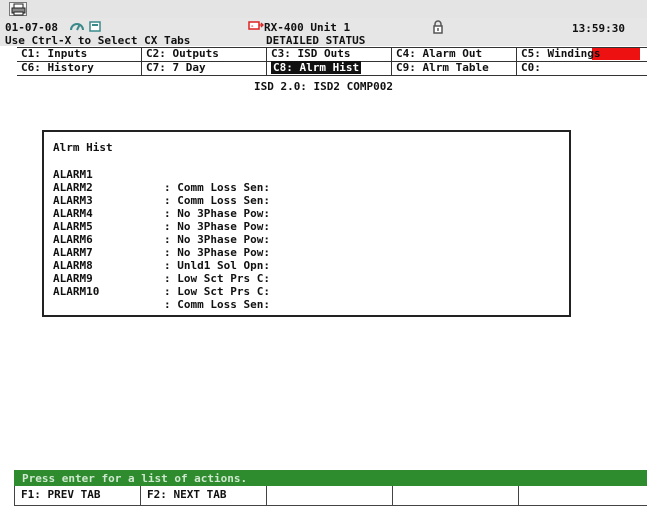  Describe the element at coordinates (204, 54) in the screenshot. I see `tab-outputs: C2: Outputs` at that location.